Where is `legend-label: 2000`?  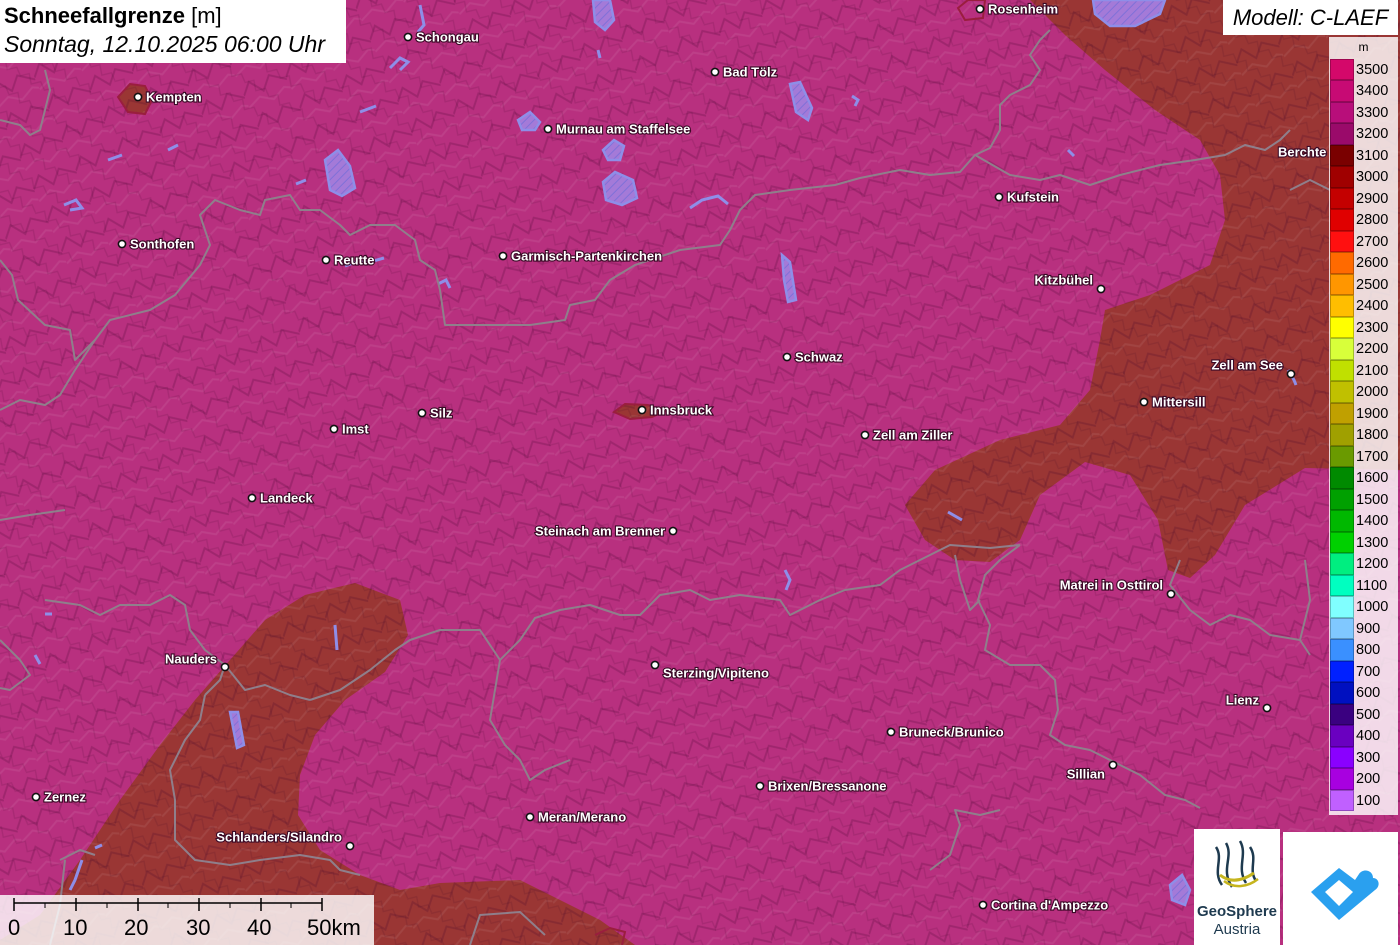 legend-label: 2000 is located at coordinates (1372, 392).